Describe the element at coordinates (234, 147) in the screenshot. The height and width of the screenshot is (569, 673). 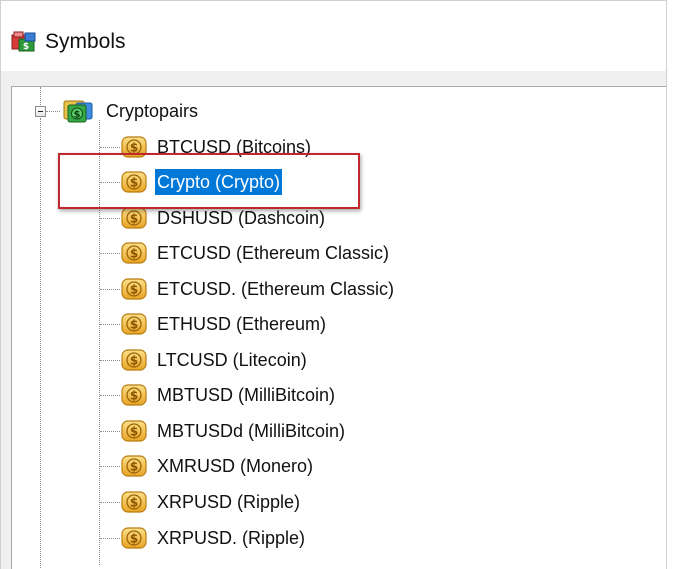
I see `symbol-label: BTCUSD (Bitcoins)` at that location.